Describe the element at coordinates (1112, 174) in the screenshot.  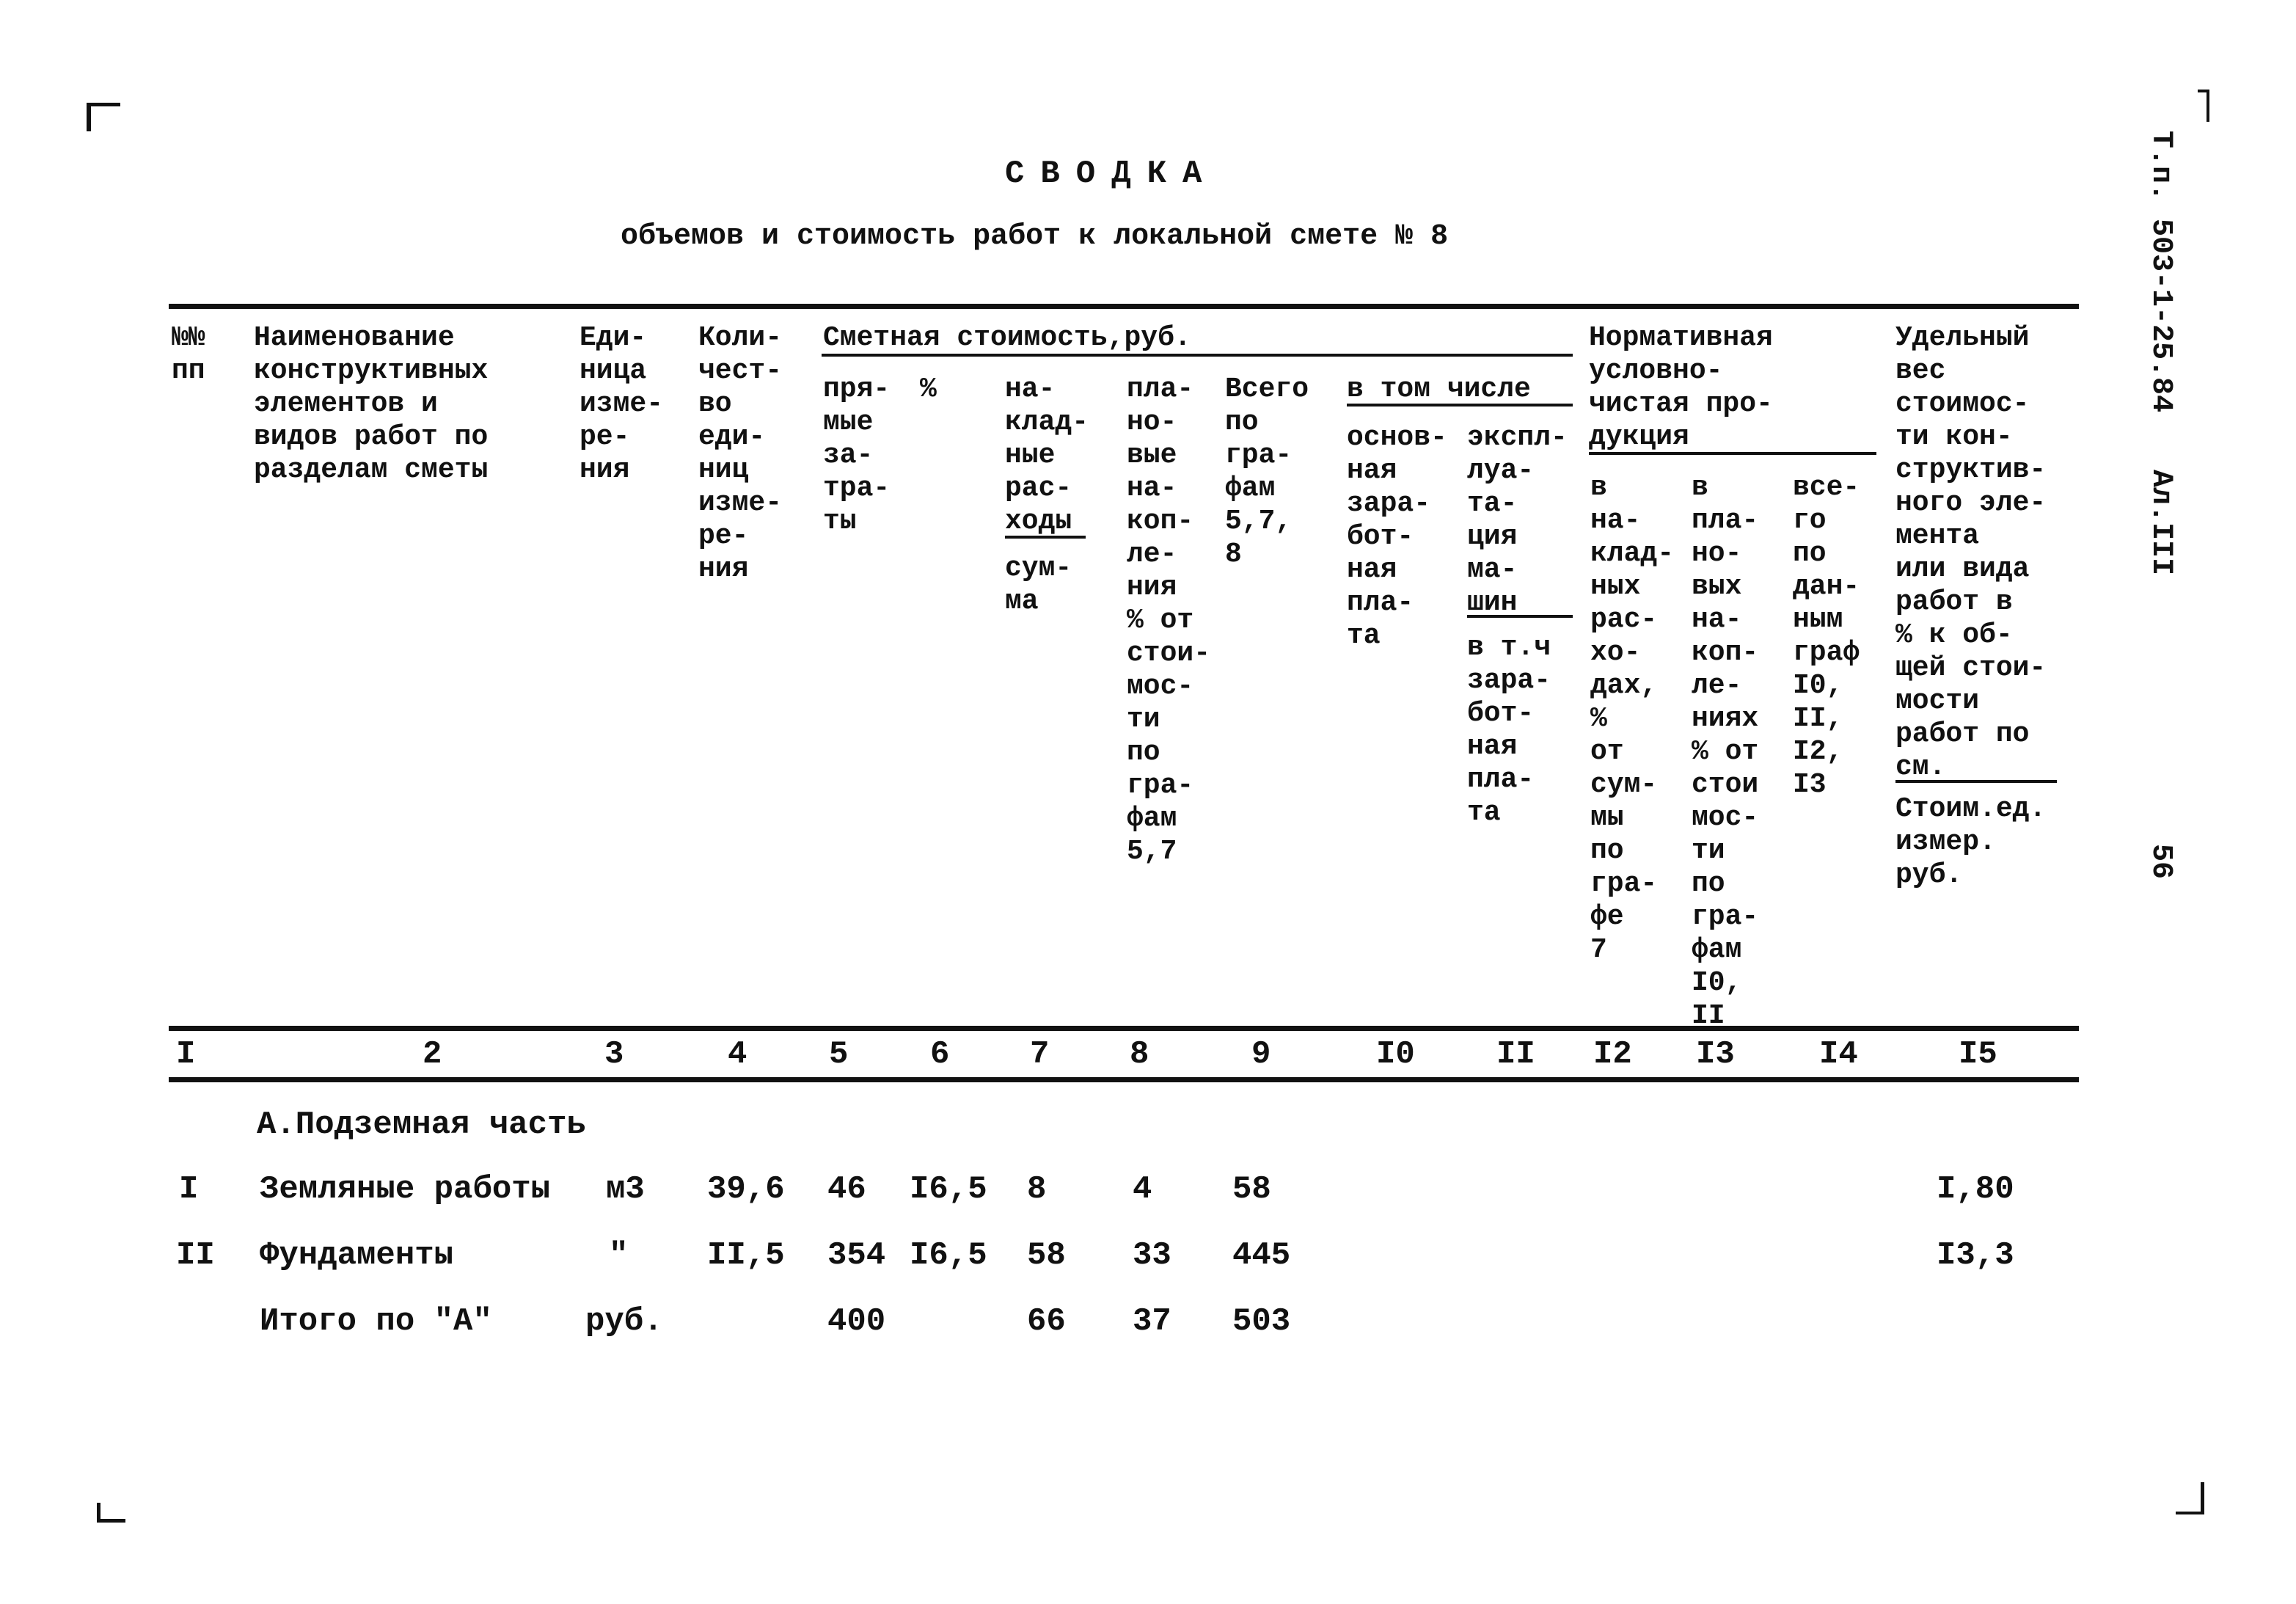
I see `document-title: СВОДКА` at that location.